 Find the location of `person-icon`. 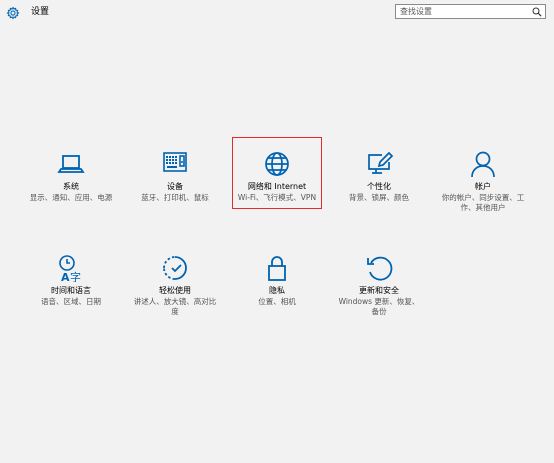

person-icon is located at coordinates (483, 164).